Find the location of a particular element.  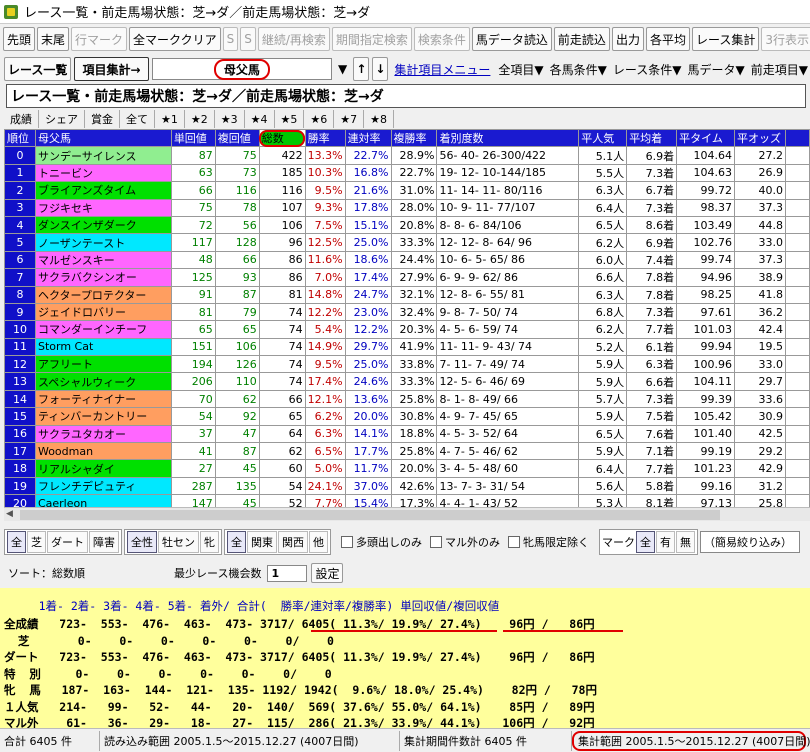

mark-filter-2: 無 is located at coordinates (685, 542).